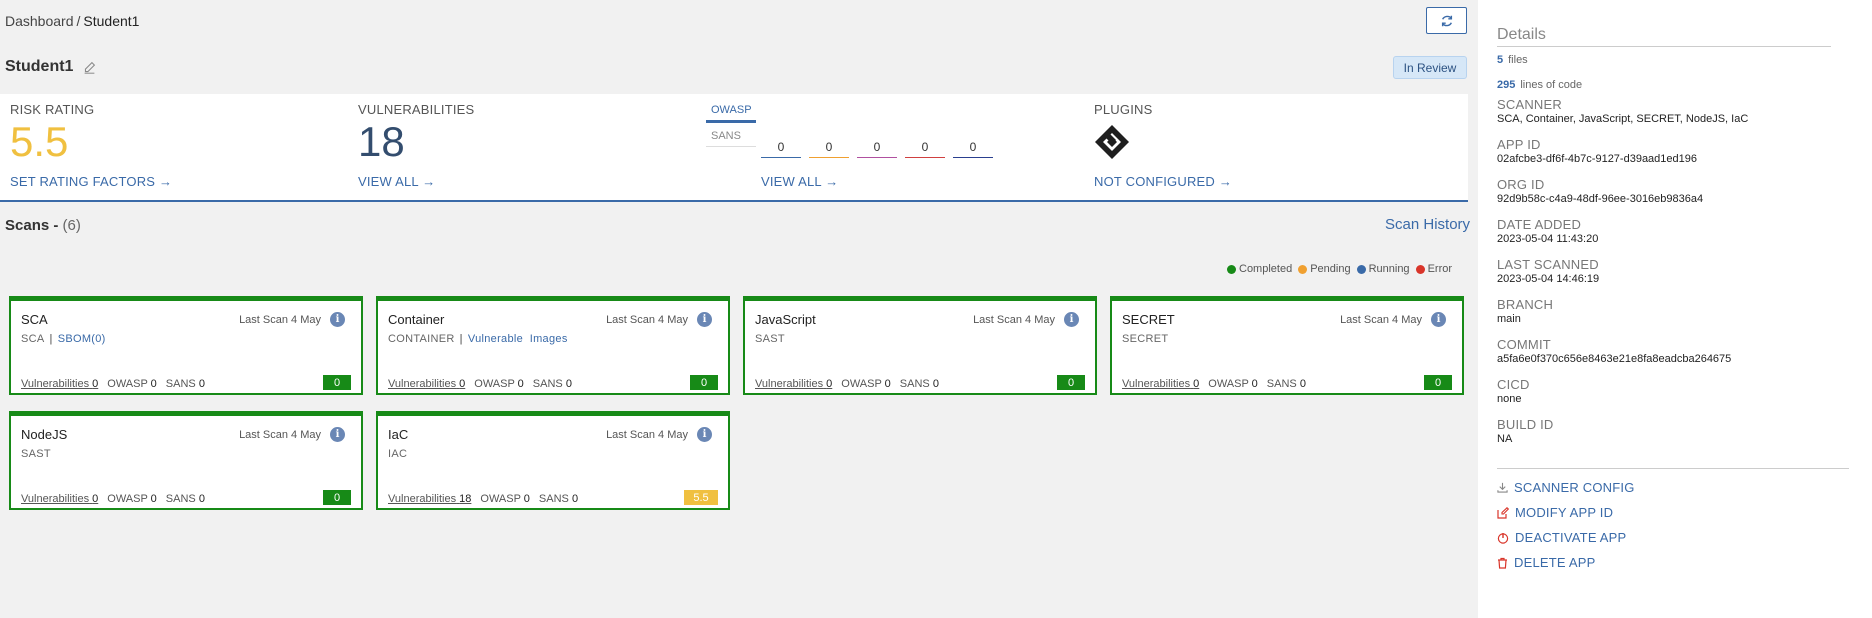 This screenshot has width=1872, height=618. What do you see at coordinates (39, 21) in the screenshot?
I see `breadcrumb-dashboard-link: Dashboard` at bounding box center [39, 21].